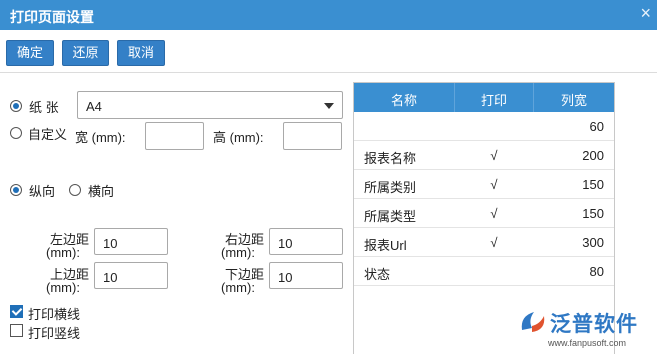 The image size is (657, 354). Describe the element at coordinates (44, 107) in the screenshot. I see `paper-label: 纸 张` at that location.